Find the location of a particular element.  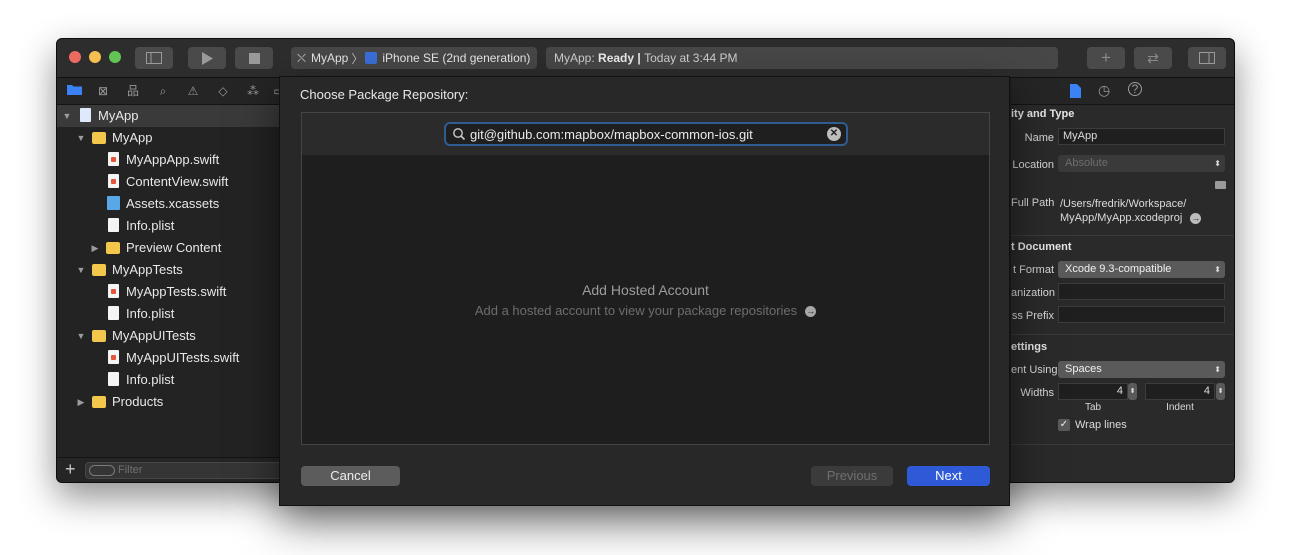

inspector-panel-icon is located at coordinates (1207, 58).